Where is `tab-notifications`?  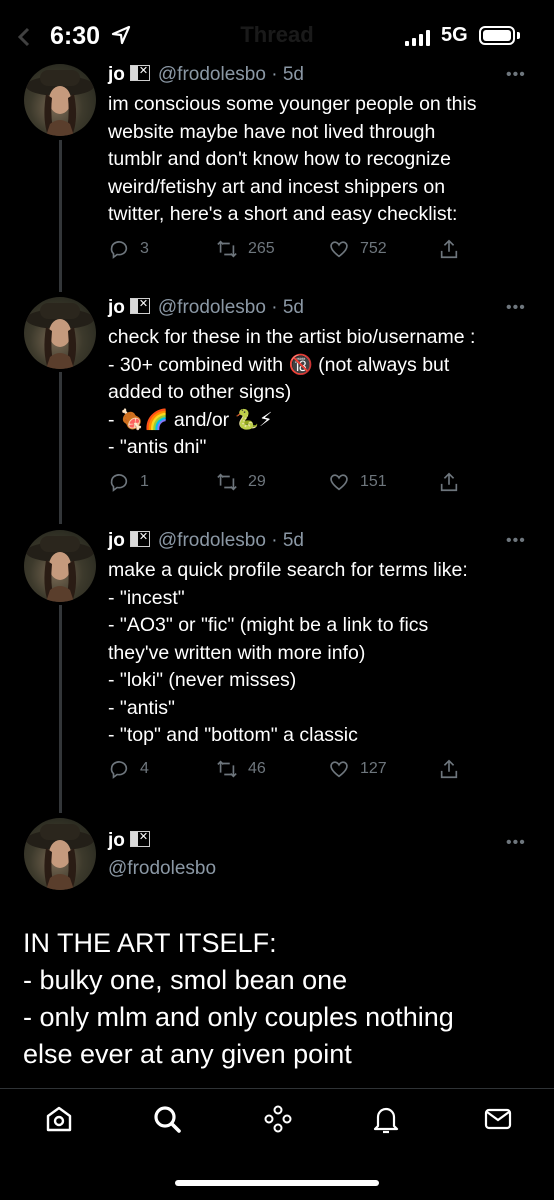 tab-notifications is located at coordinates (386, 1119).